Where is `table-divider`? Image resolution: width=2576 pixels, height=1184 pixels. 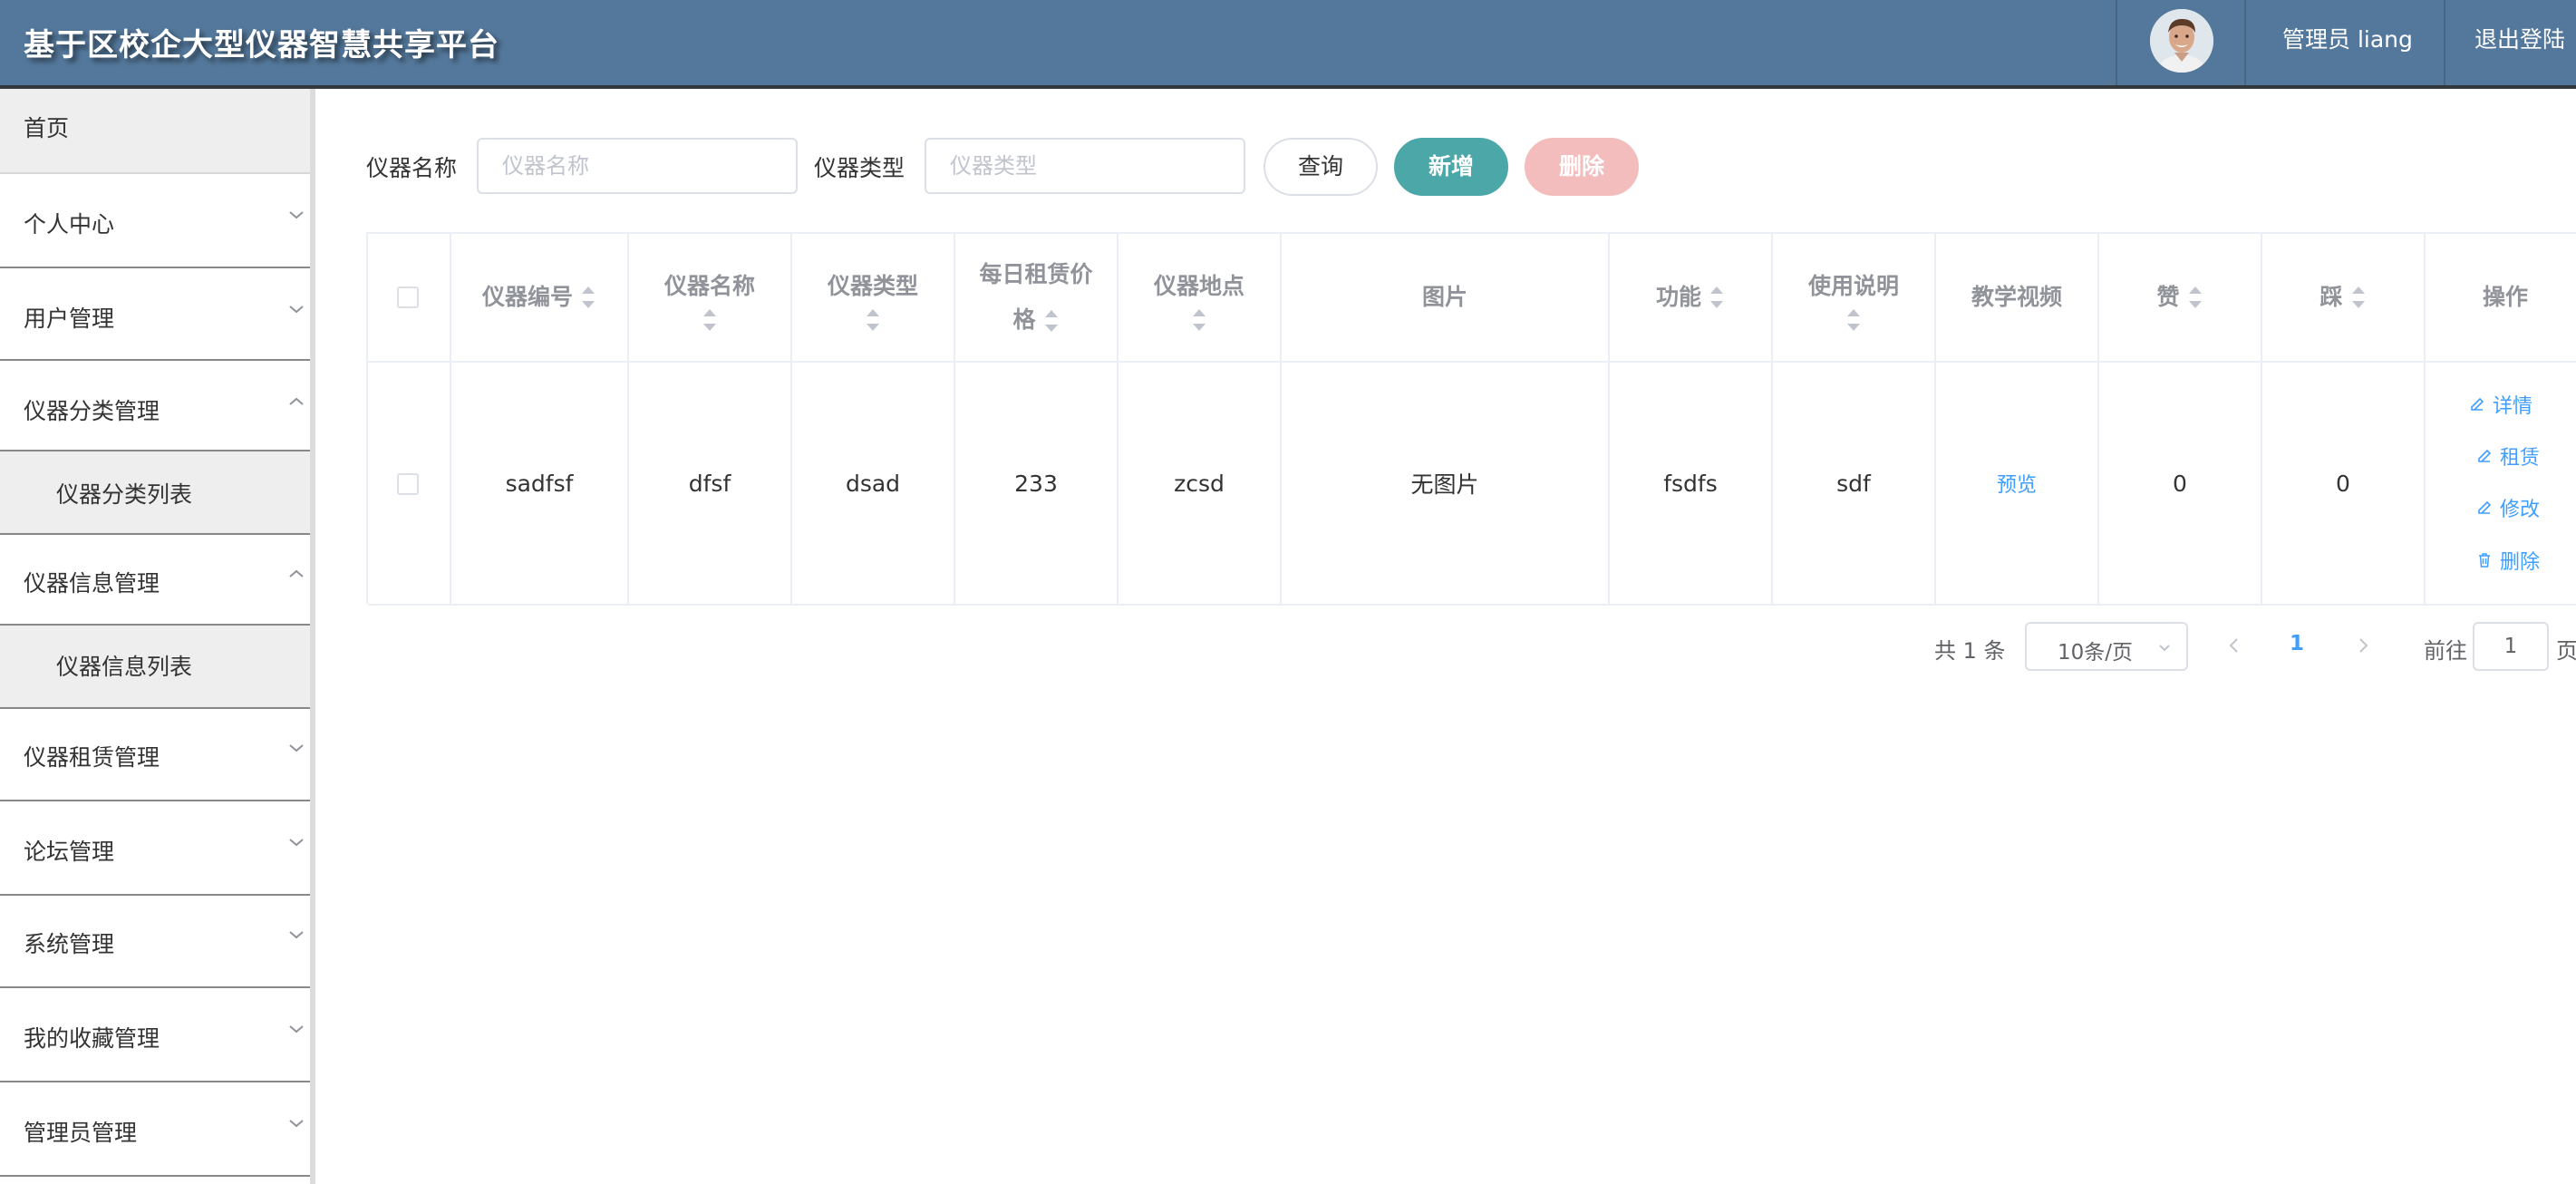 table-divider is located at coordinates (1472, 605).